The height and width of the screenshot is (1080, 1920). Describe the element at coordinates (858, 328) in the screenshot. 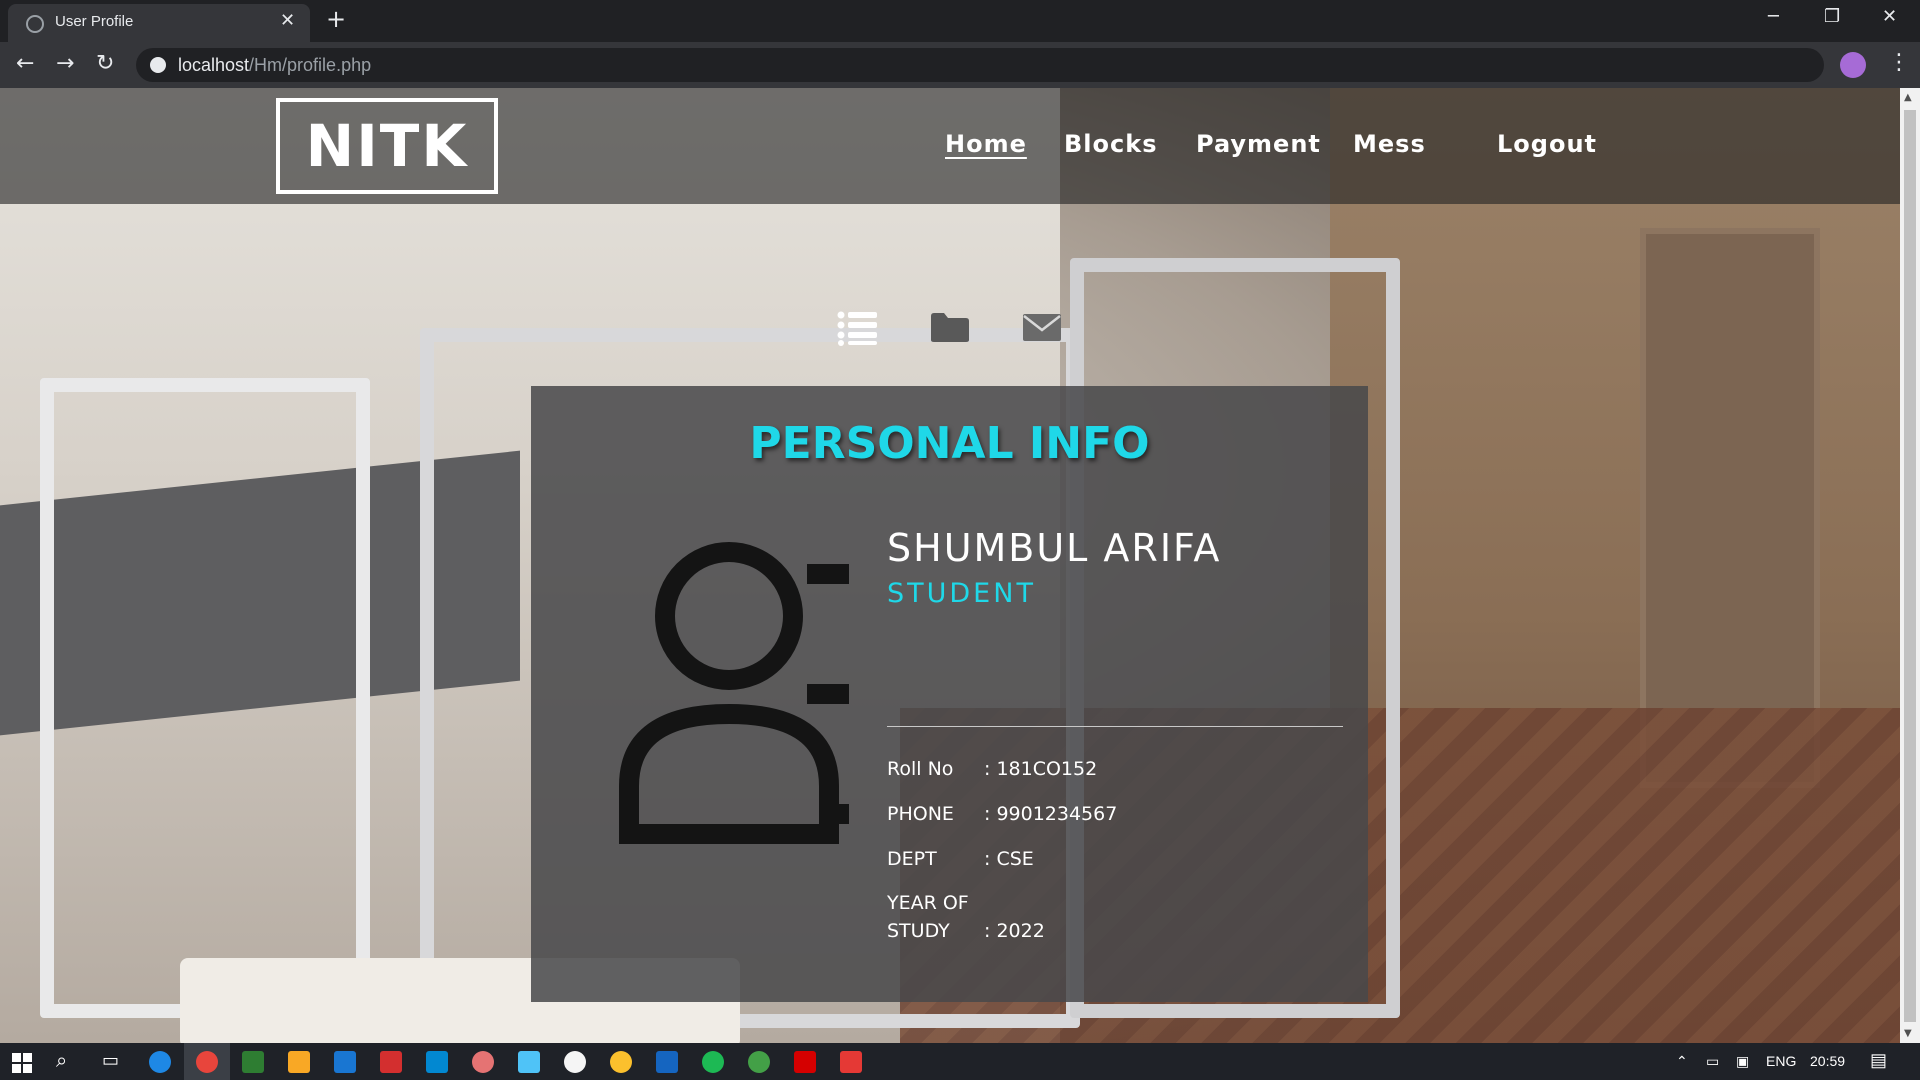

I see `list-icon` at that location.